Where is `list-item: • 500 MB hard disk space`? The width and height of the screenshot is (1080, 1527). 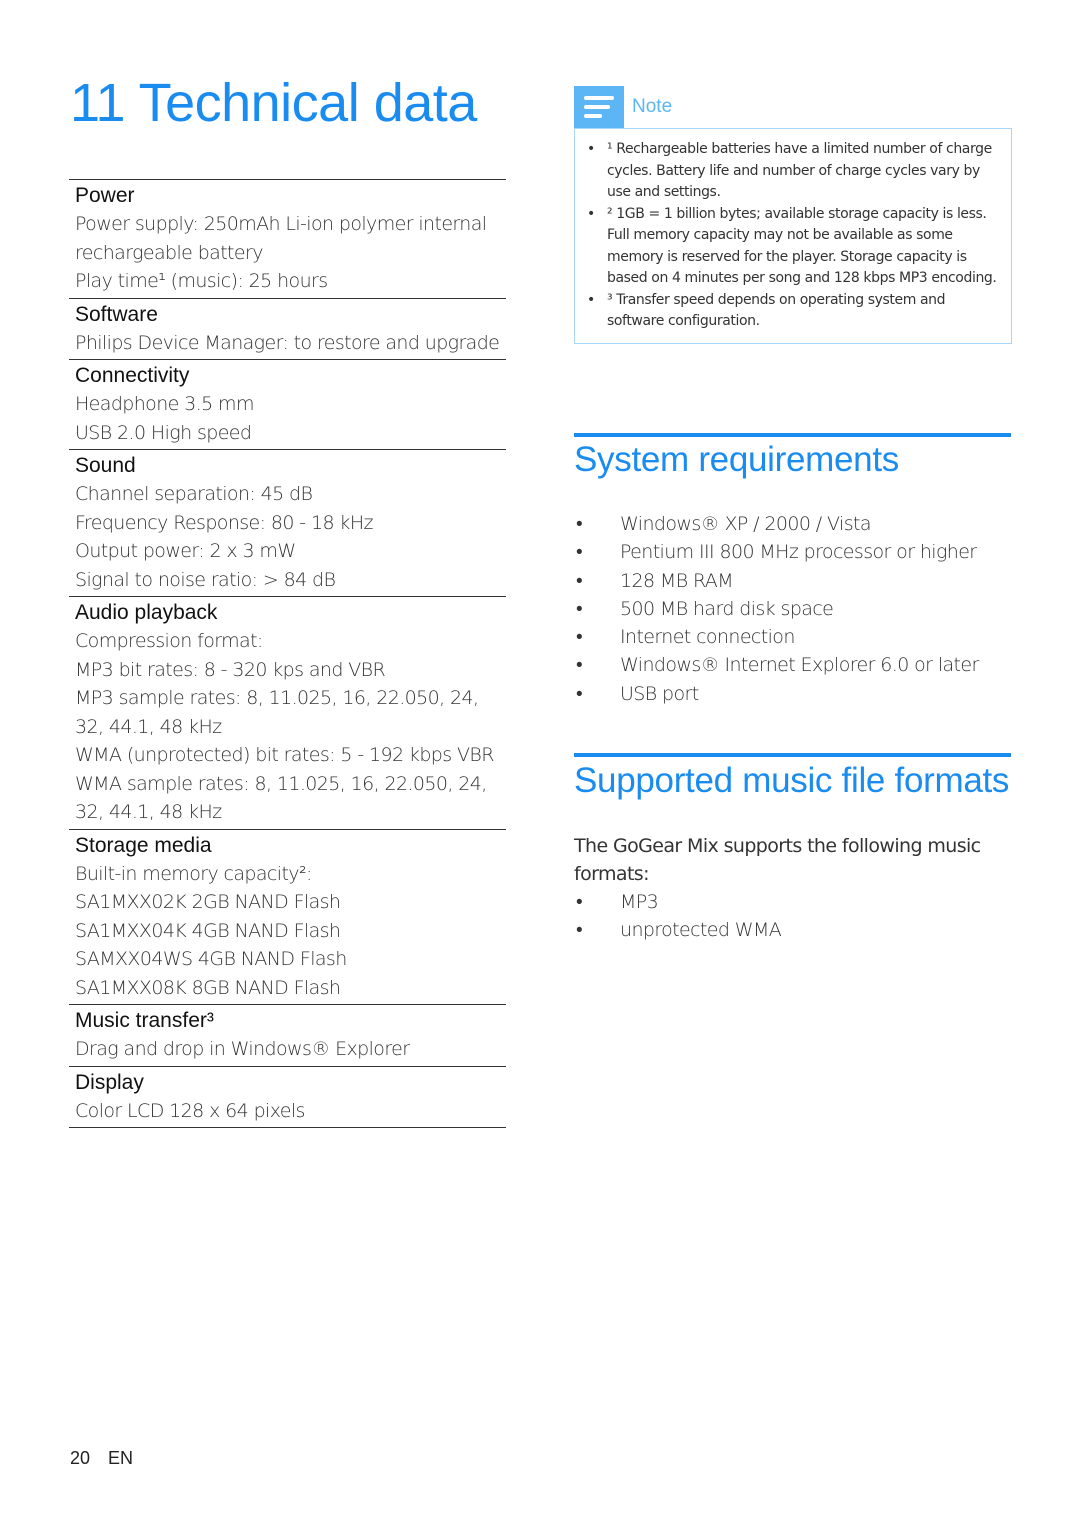
list-item: • 500 MB hard disk space is located at coordinates (796, 609).